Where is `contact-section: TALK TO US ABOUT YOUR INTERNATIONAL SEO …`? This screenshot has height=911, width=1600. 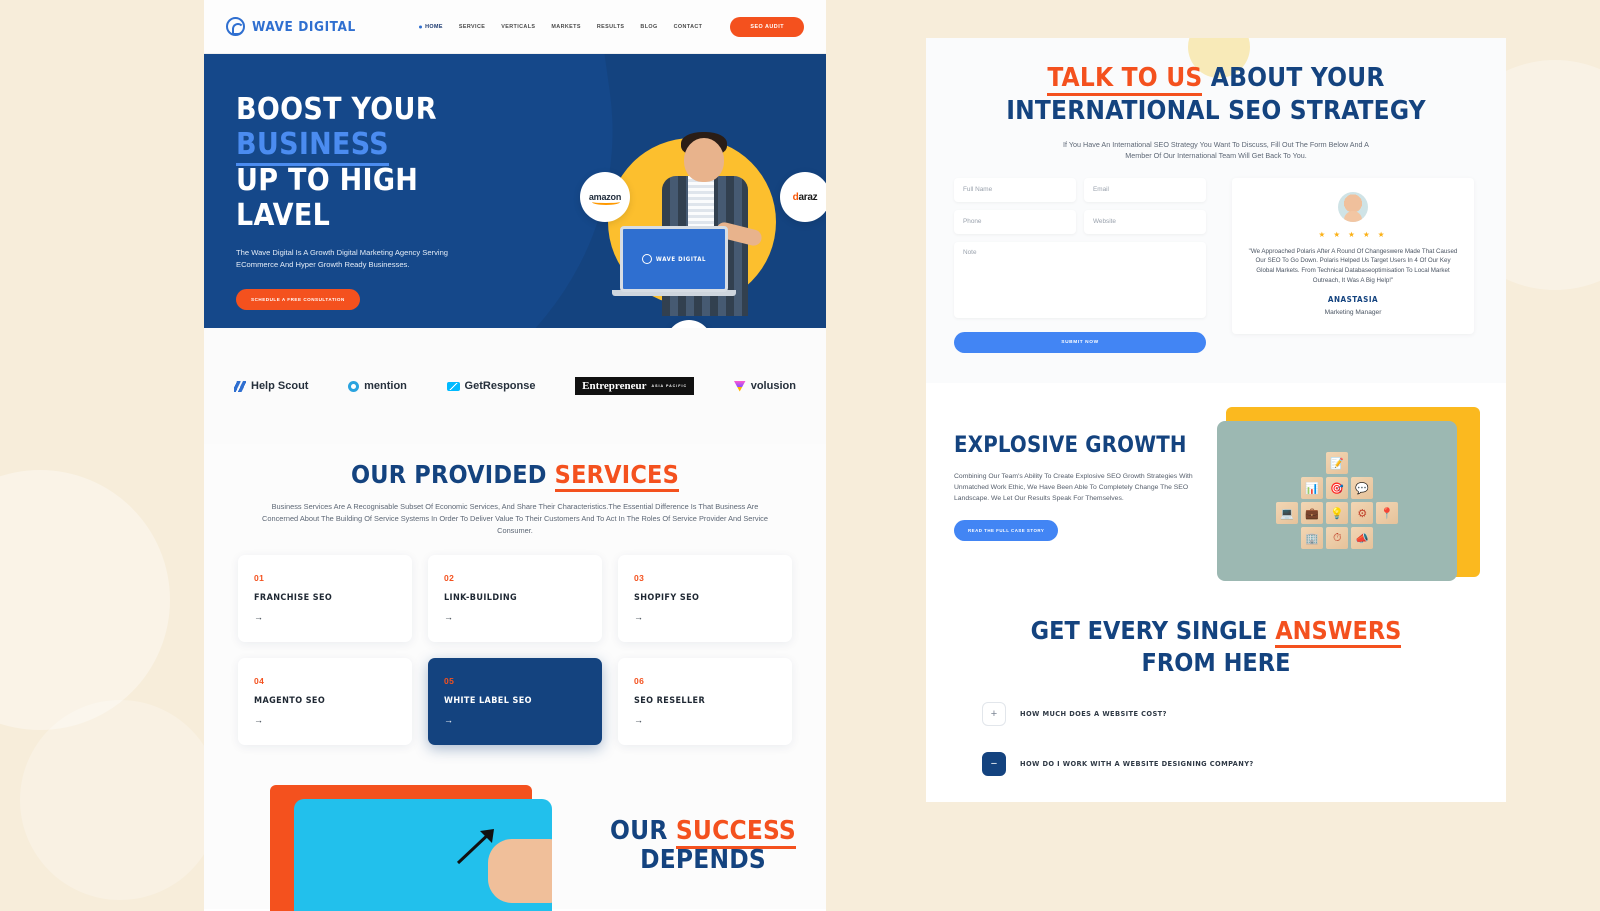 contact-section: TALK TO US ABOUT YOUR INTERNATIONAL SEO … is located at coordinates (1216, 210).